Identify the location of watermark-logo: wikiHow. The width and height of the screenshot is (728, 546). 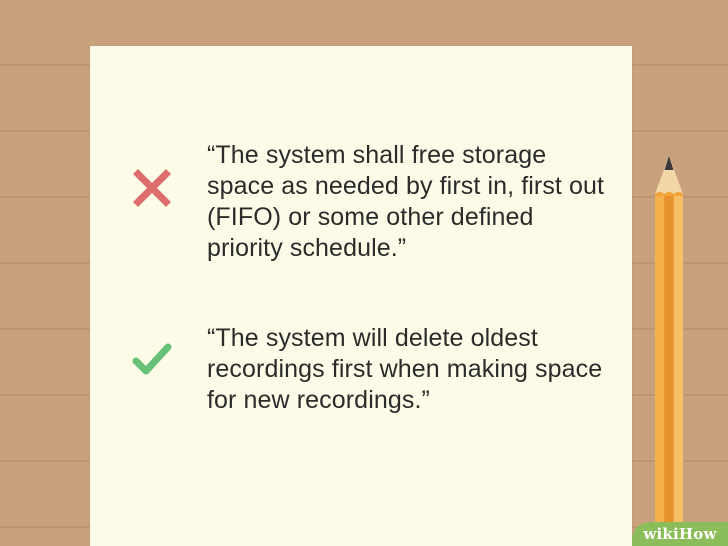
(679, 534).